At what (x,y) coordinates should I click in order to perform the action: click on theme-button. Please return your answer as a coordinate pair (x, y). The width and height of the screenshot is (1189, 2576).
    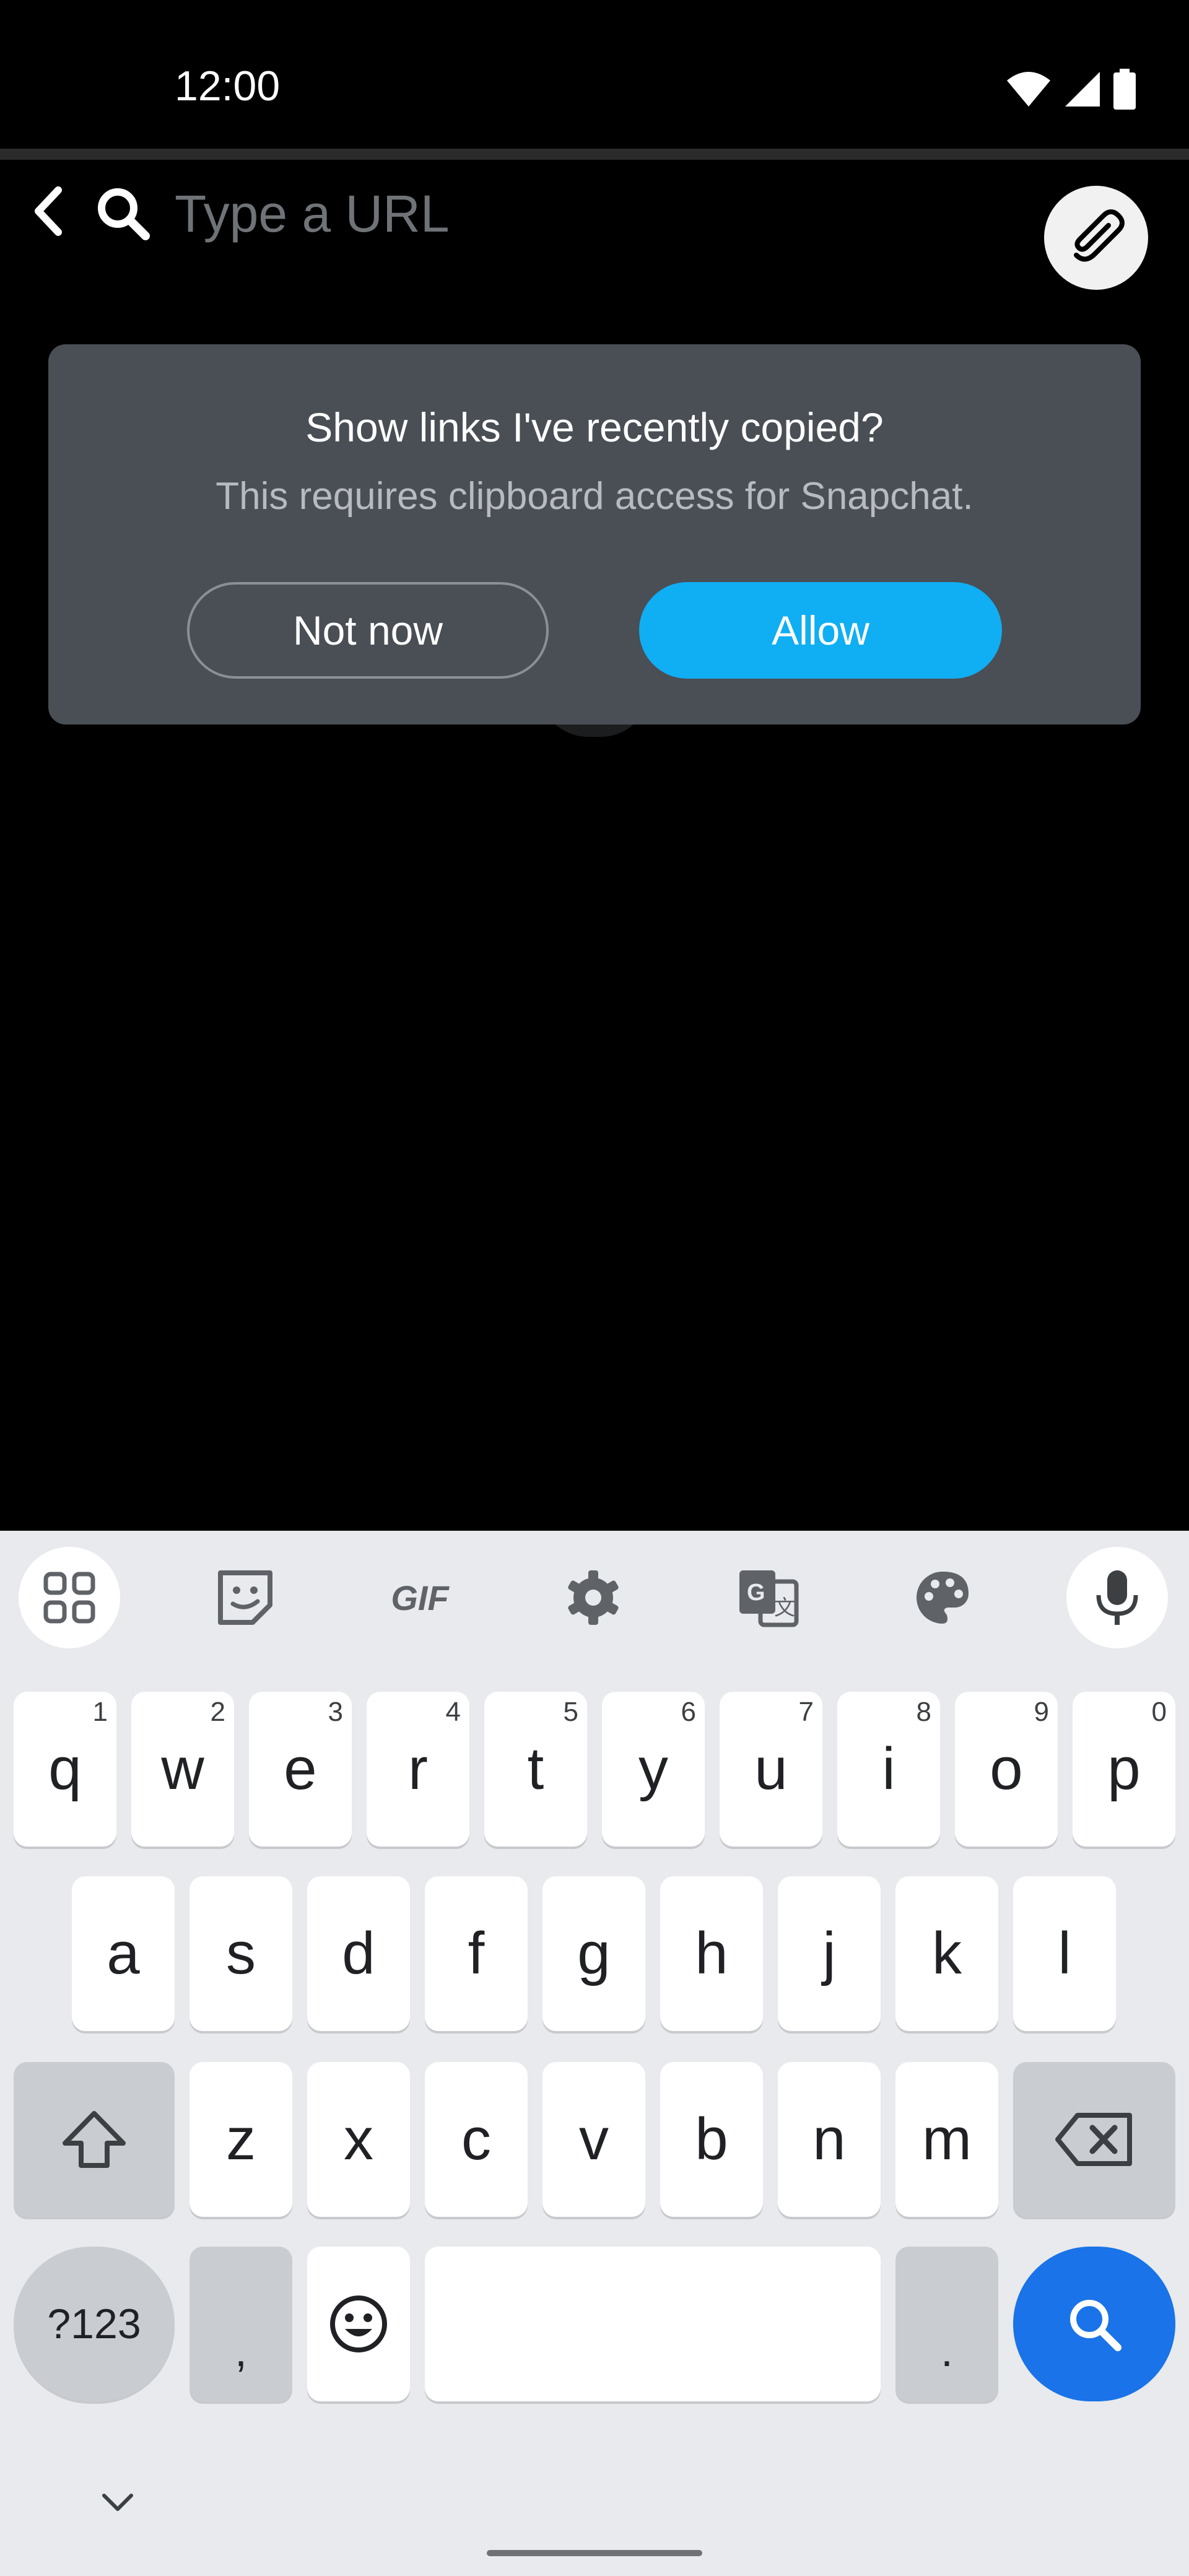
    Looking at the image, I should click on (942, 1597).